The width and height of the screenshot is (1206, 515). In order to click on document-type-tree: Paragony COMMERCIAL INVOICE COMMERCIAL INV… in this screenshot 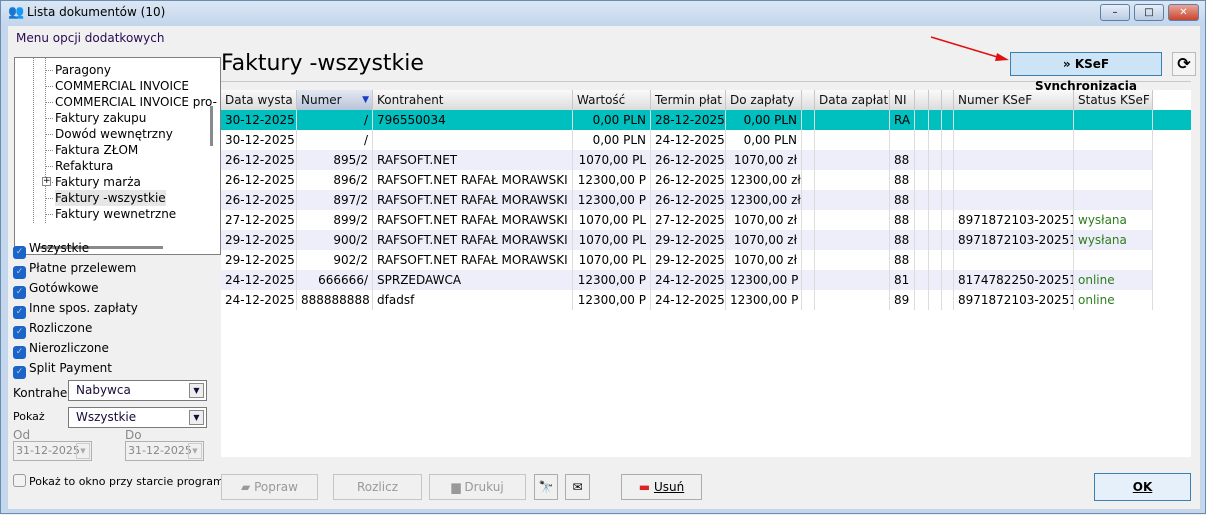, I will do `click(117, 156)`.